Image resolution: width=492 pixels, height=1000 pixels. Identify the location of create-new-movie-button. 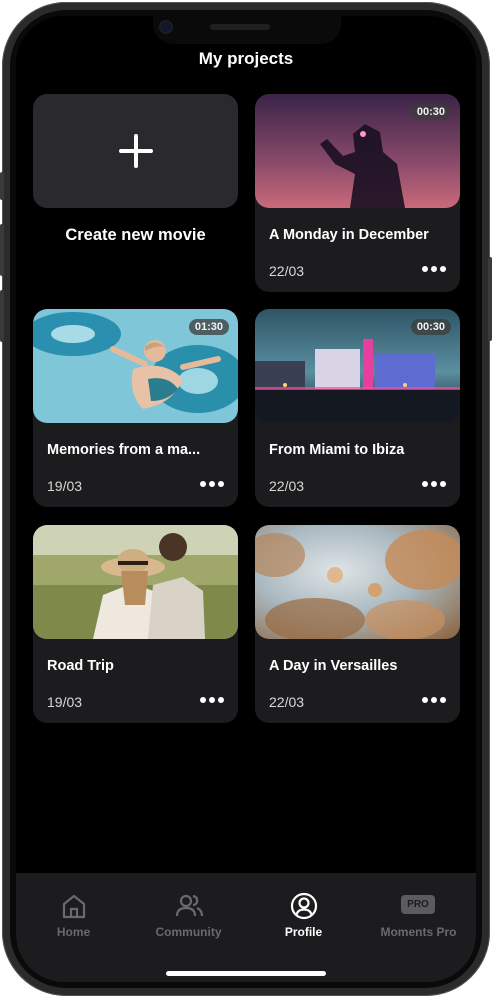
(135, 151).